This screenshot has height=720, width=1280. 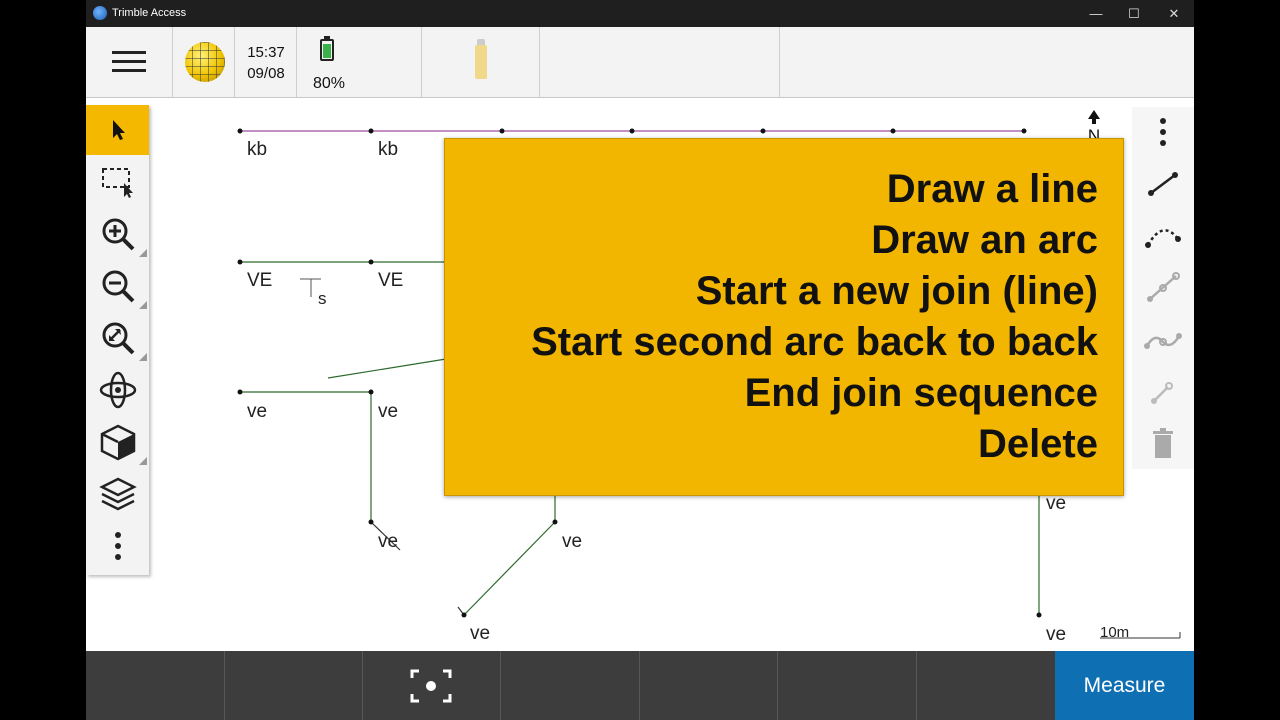 I want to click on zoom-in-button, so click(x=117, y=234).